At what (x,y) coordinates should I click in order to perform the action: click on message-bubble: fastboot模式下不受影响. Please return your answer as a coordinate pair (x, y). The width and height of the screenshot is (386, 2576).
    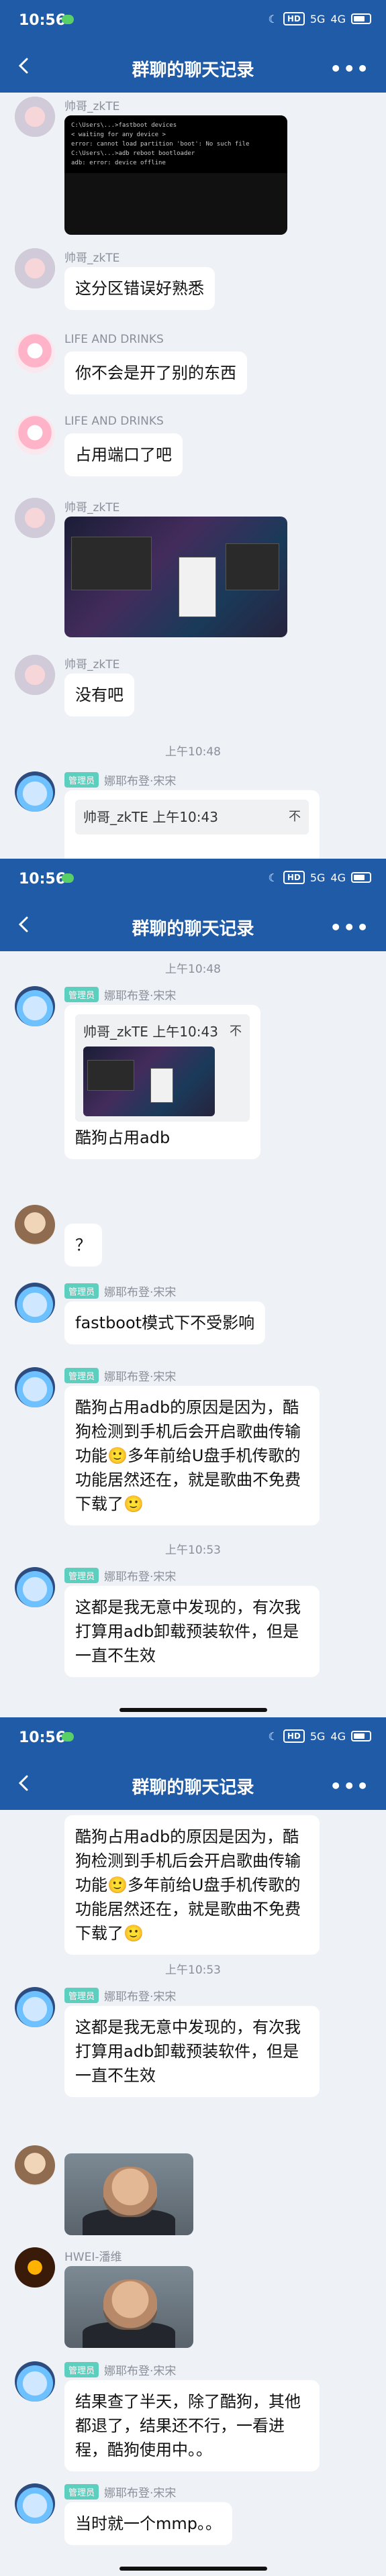
    Looking at the image, I should click on (165, 1322).